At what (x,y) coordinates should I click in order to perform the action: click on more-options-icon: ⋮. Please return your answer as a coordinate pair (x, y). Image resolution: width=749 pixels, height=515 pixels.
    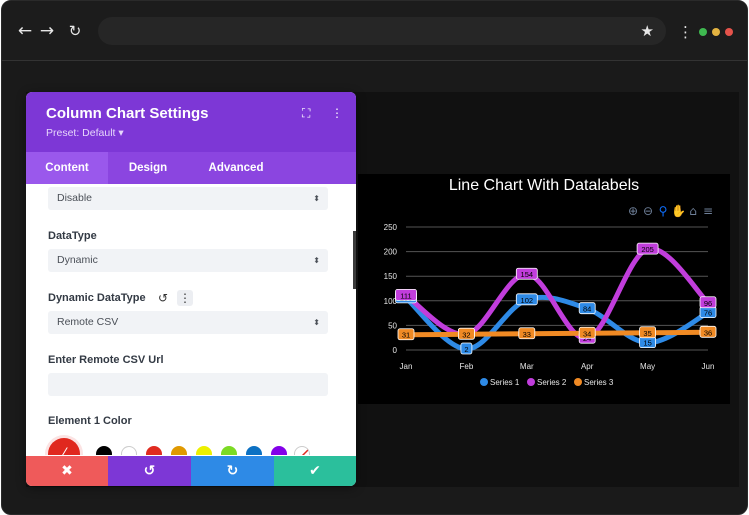
    Looking at the image, I should click on (337, 113).